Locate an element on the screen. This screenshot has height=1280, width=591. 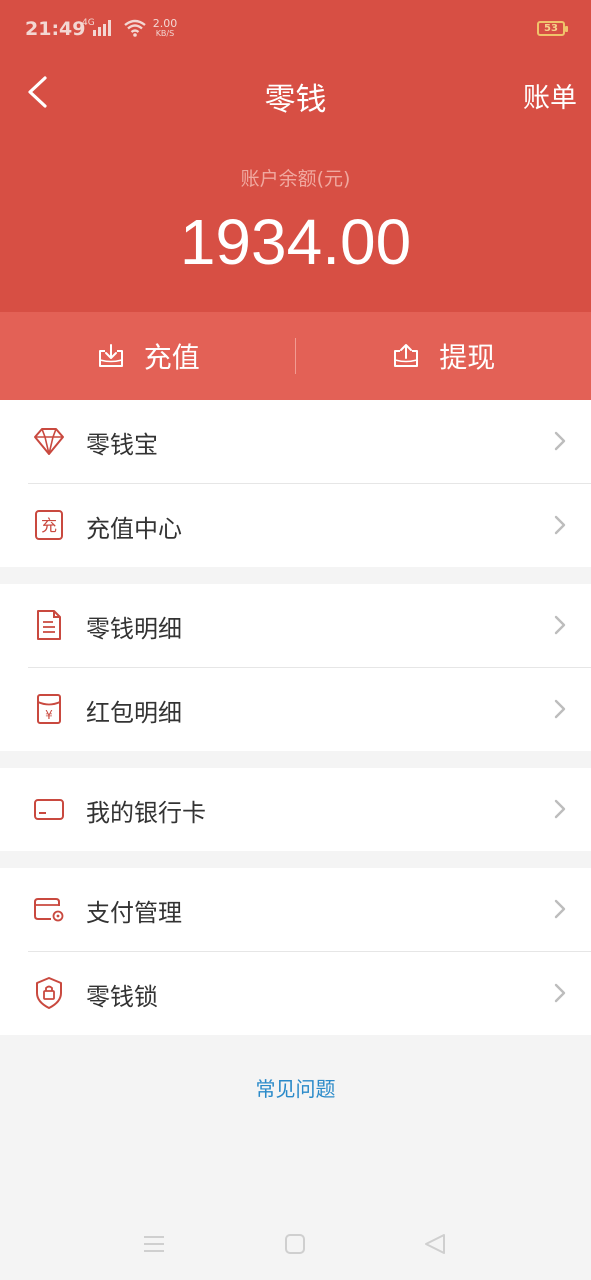
home-icon is located at coordinates (295, 1244).